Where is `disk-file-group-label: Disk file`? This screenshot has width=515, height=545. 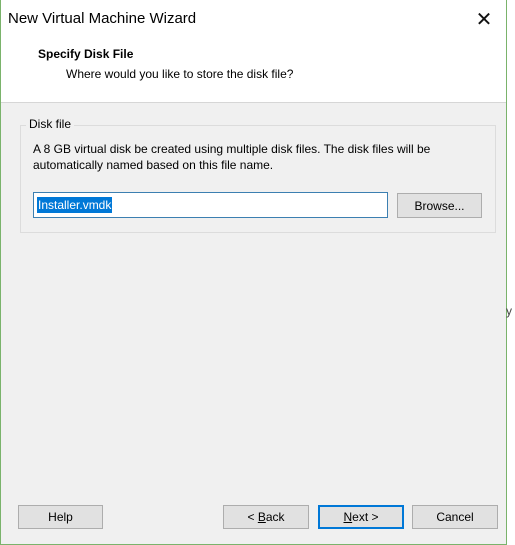 disk-file-group-label: Disk file is located at coordinates (50, 124).